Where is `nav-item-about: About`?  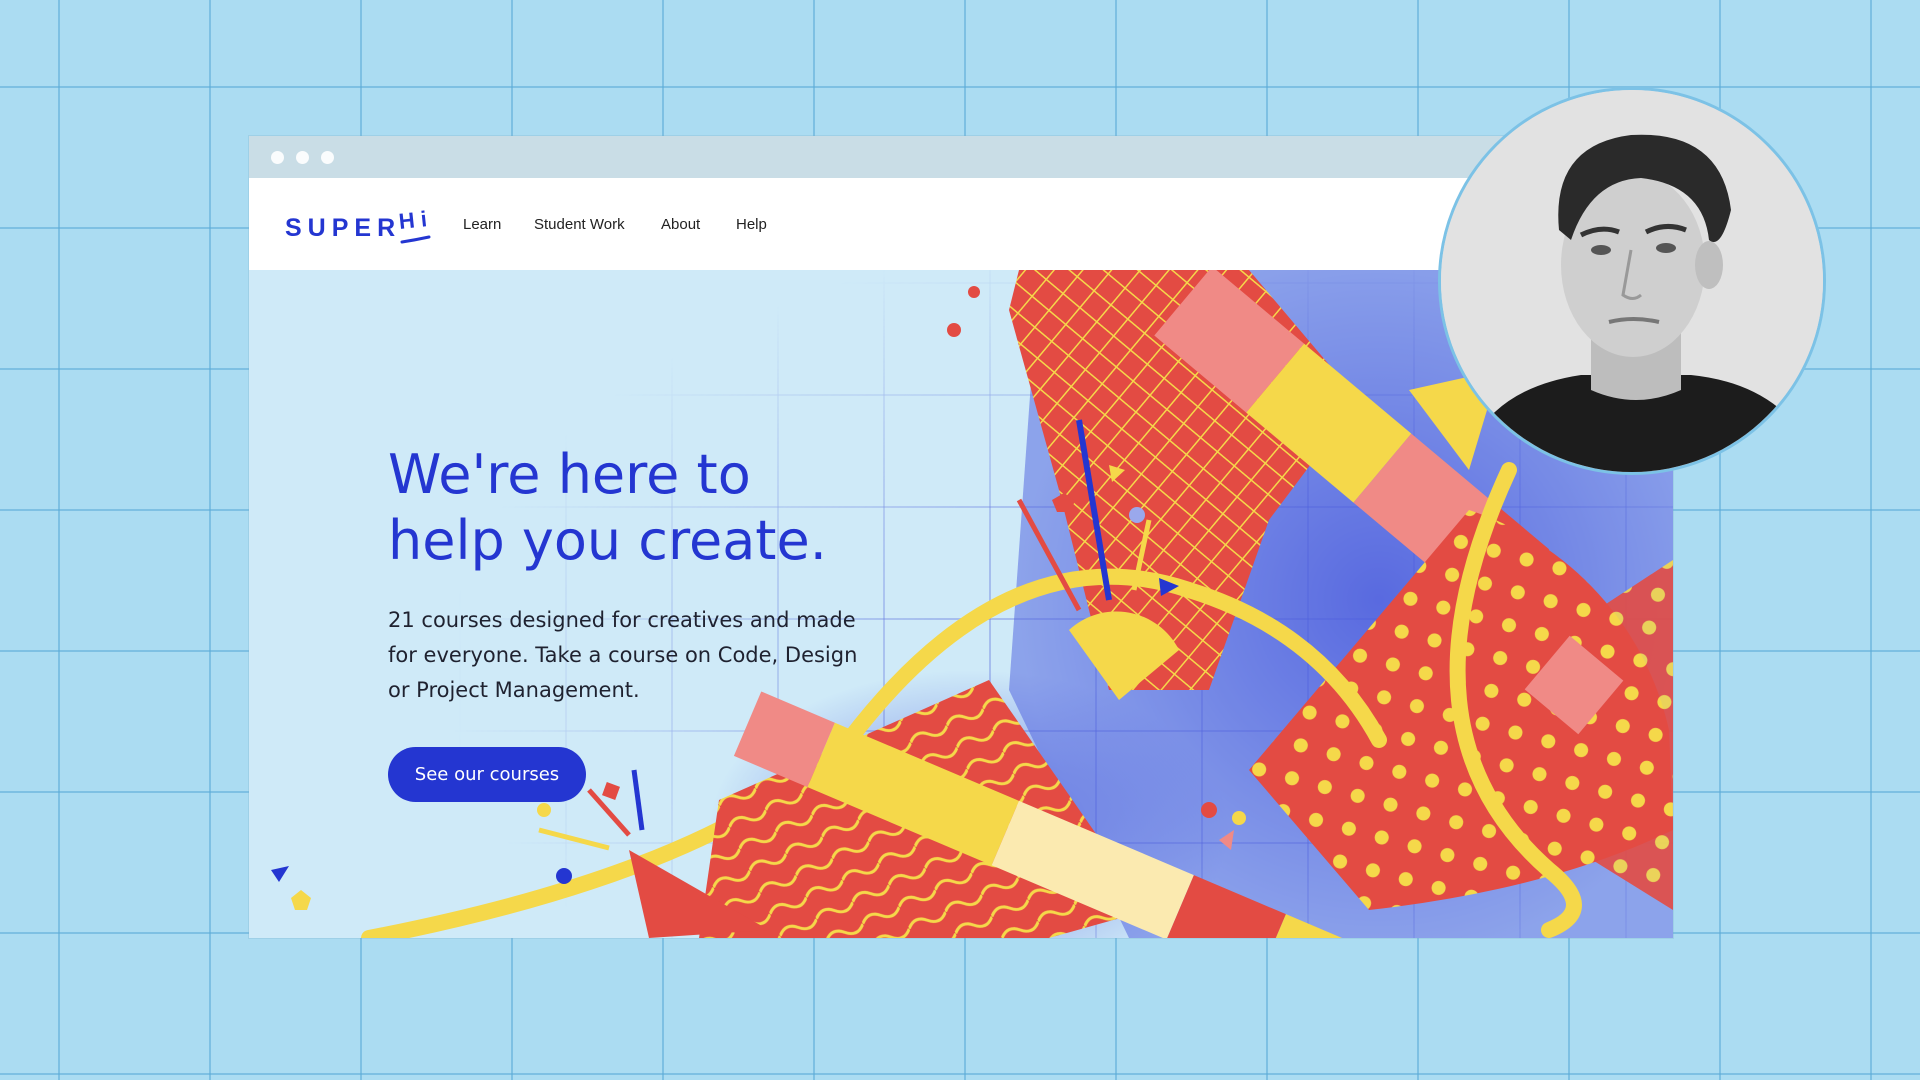 nav-item-about: About is located at coordinates (680, 224).